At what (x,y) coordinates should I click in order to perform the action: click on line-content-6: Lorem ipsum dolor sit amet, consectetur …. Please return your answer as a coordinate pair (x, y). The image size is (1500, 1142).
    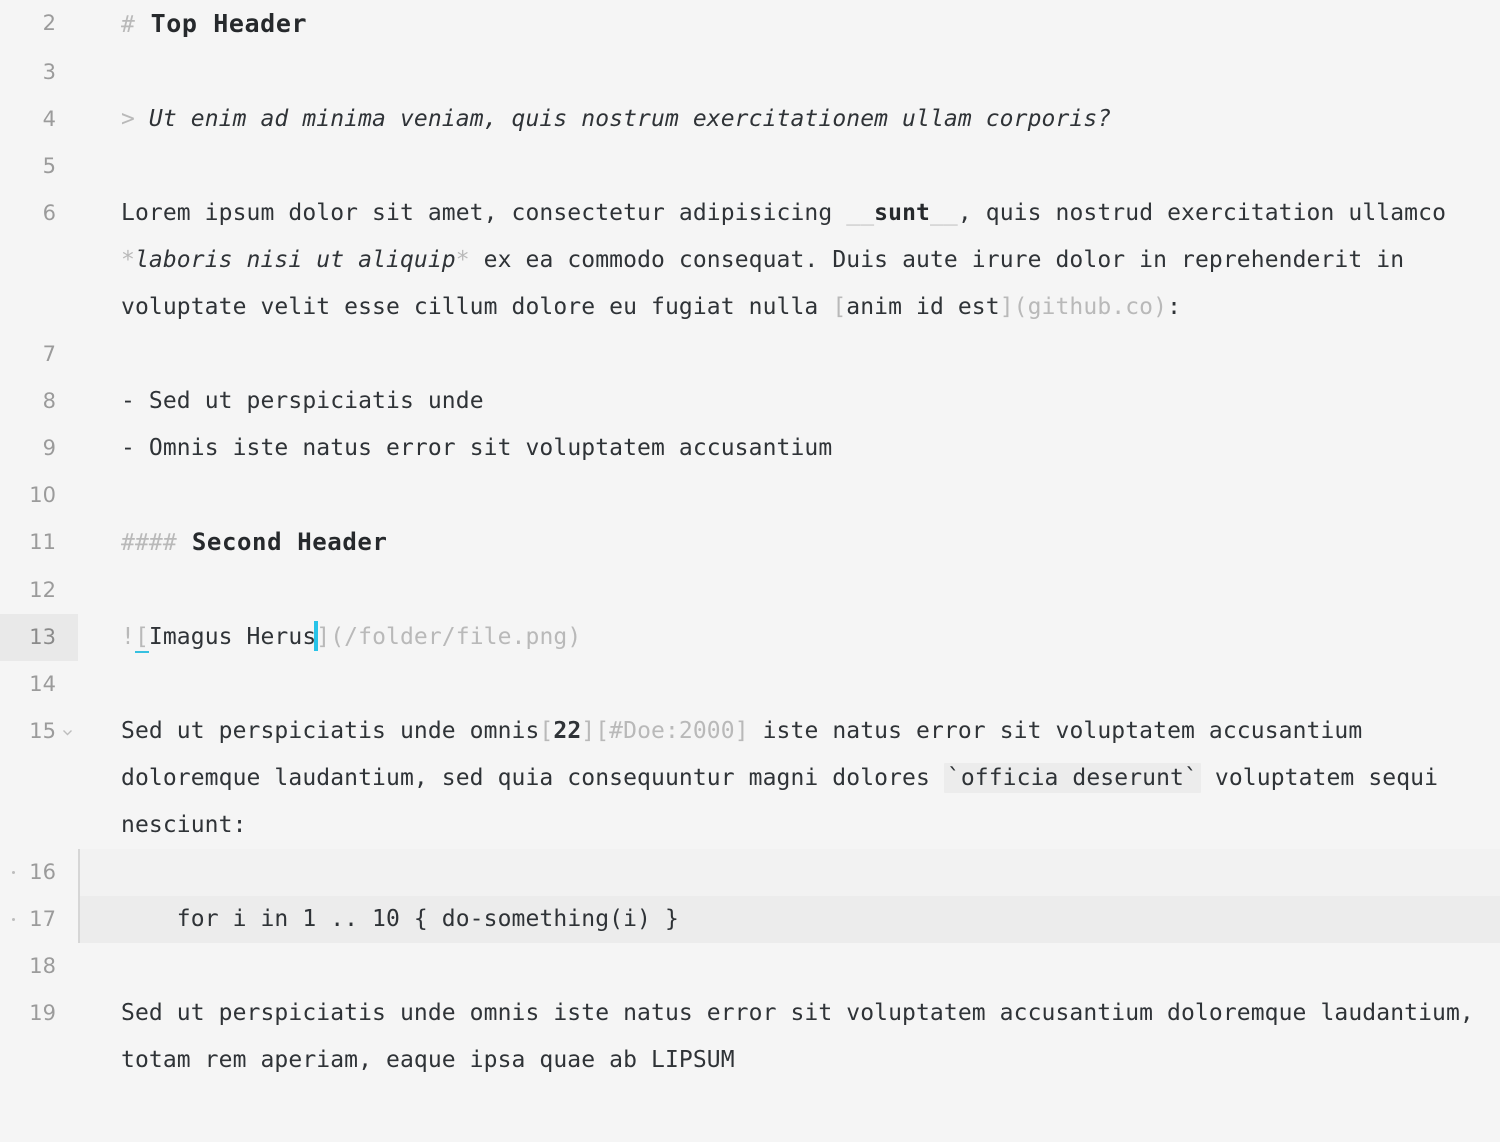
    Looking at the image, I should click on (789, 260).